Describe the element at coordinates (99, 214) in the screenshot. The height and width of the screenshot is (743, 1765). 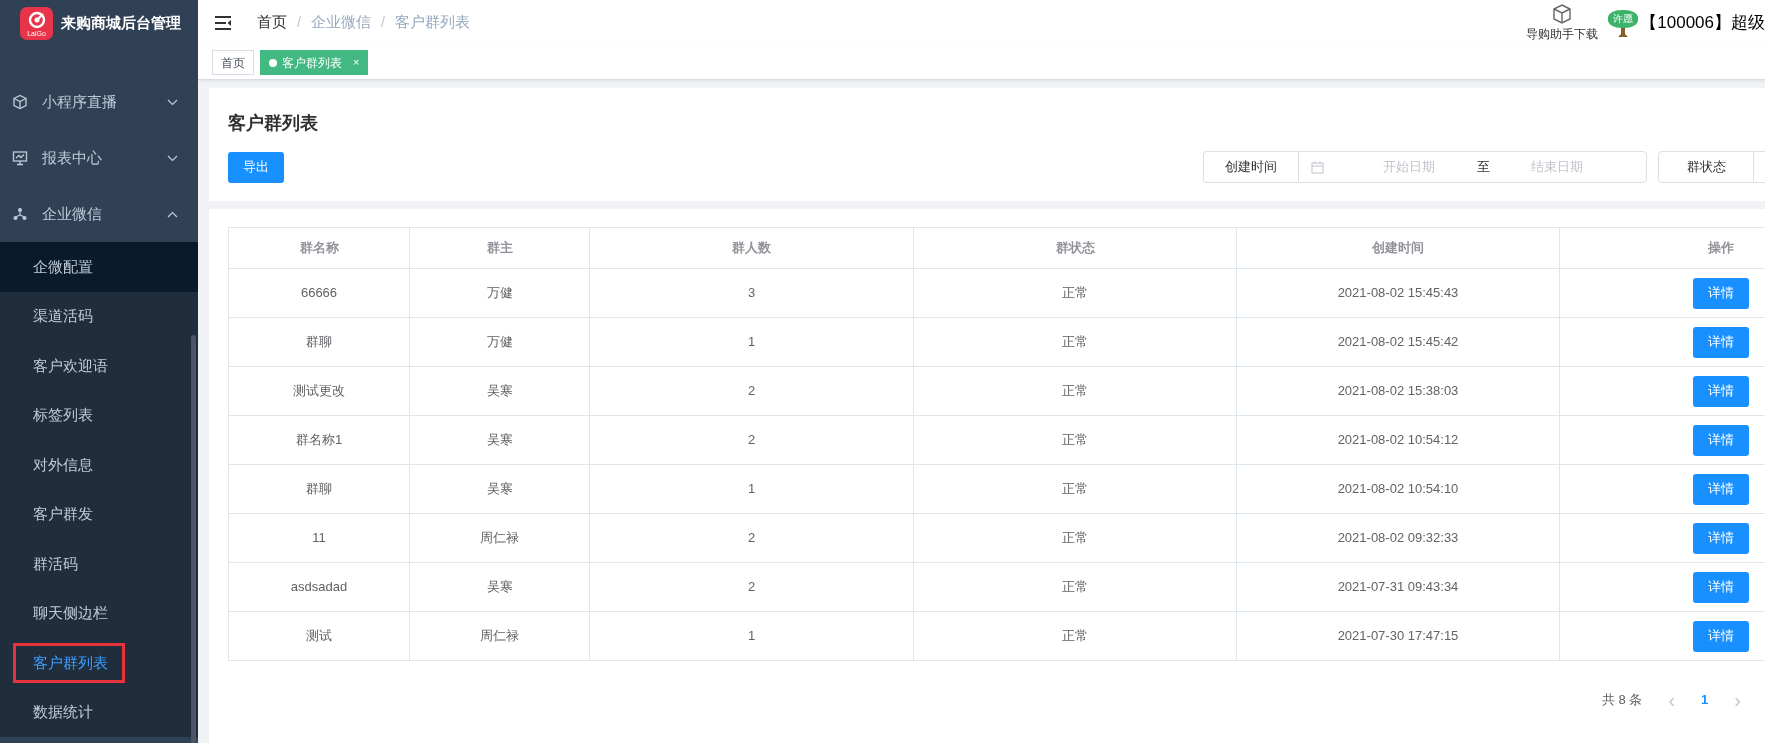
I see `sidebar-item: 企业微信` at that location.